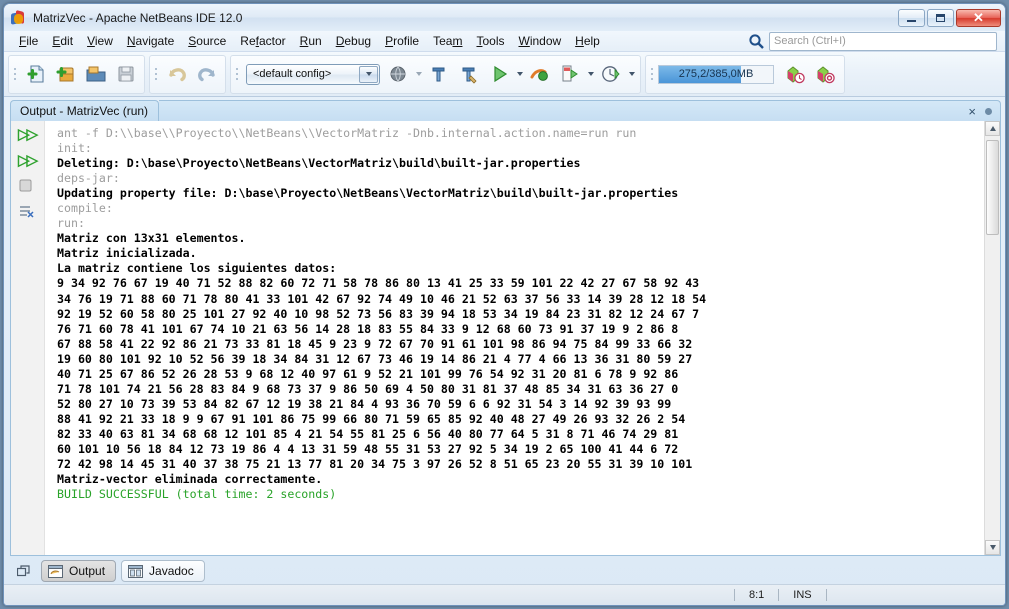 The width and height of the screenshot is (1009, 609). I want to click on main-toolbar: <default config> 275,2/385,0MB, so click(504, 74).